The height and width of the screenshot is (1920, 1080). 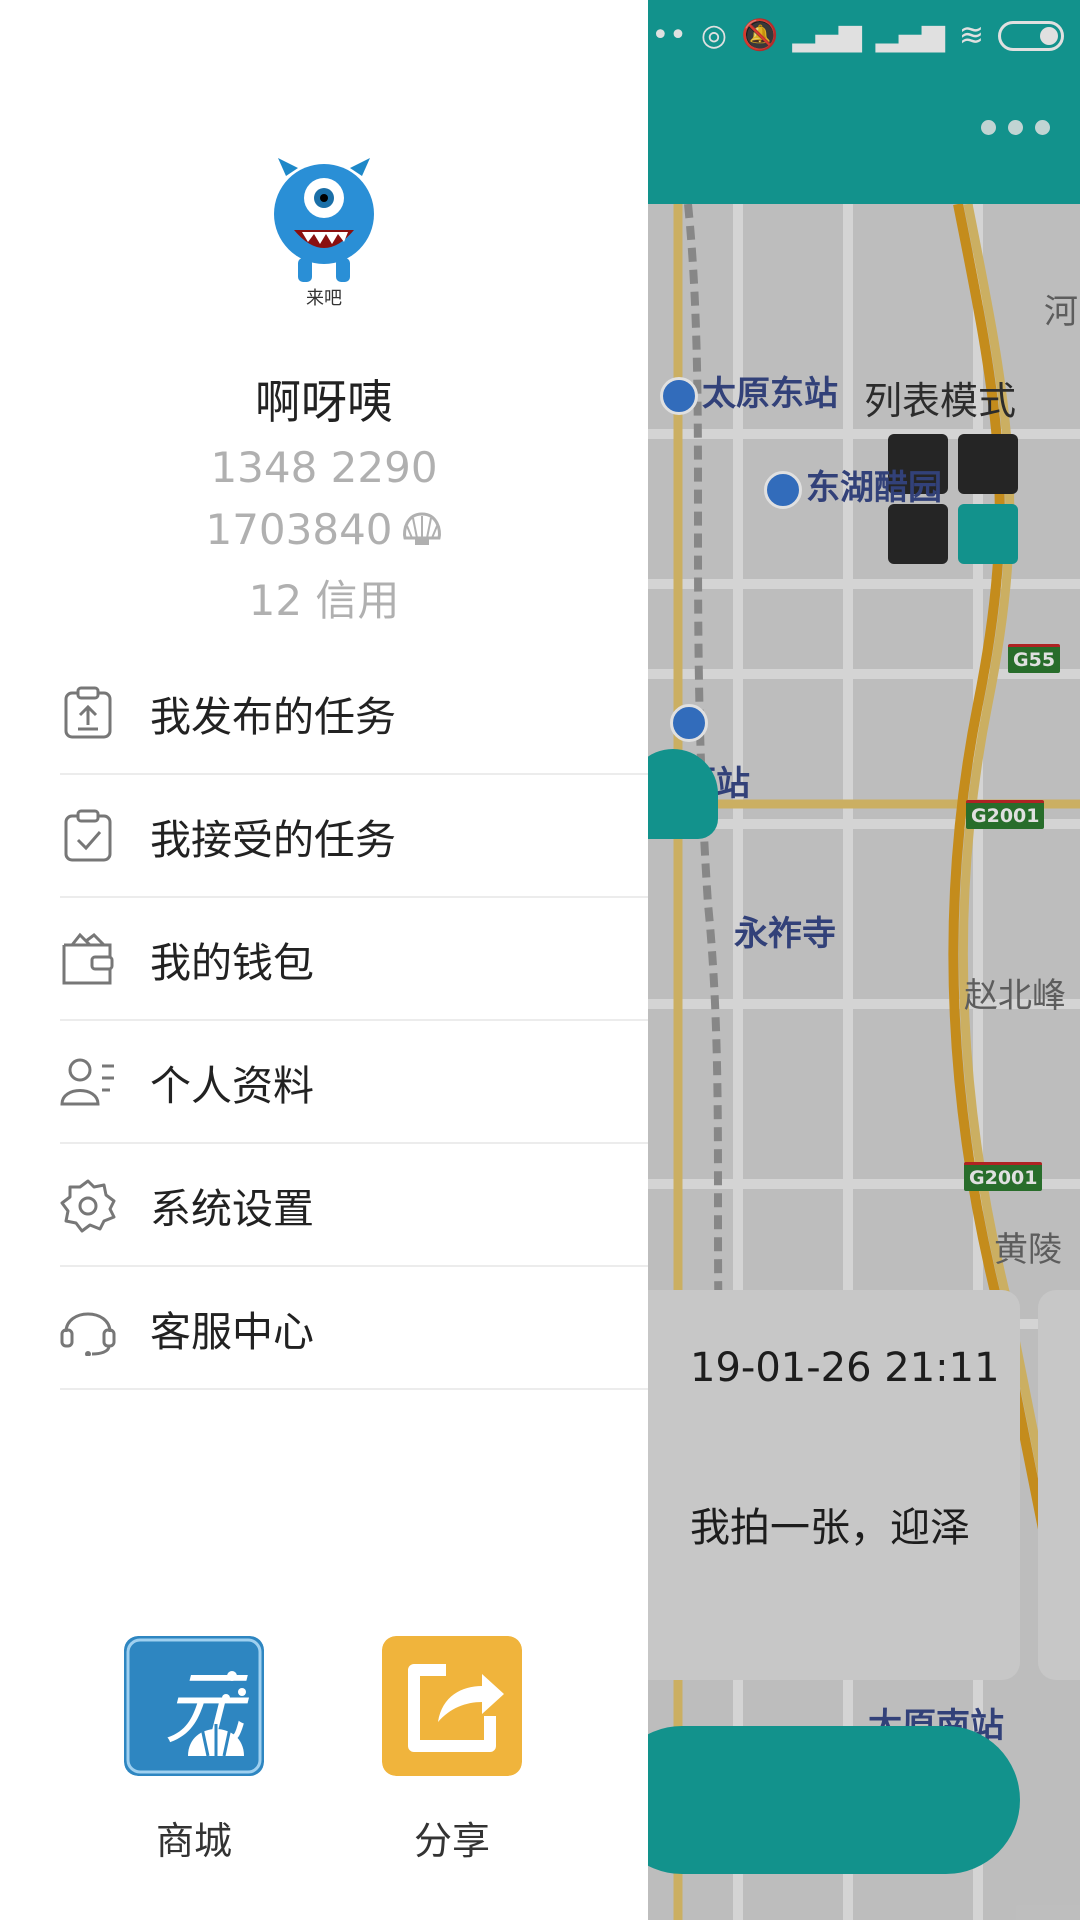 I want to click on list-mode-label: 列表模式, so click(x=940, y=397).